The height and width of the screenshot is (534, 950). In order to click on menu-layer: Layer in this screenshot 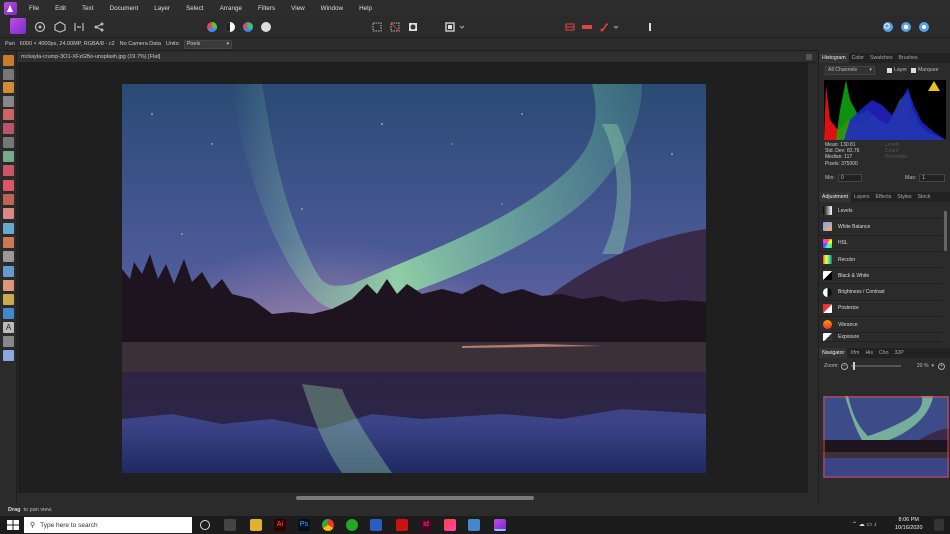, I will do `click(162, 8)`.